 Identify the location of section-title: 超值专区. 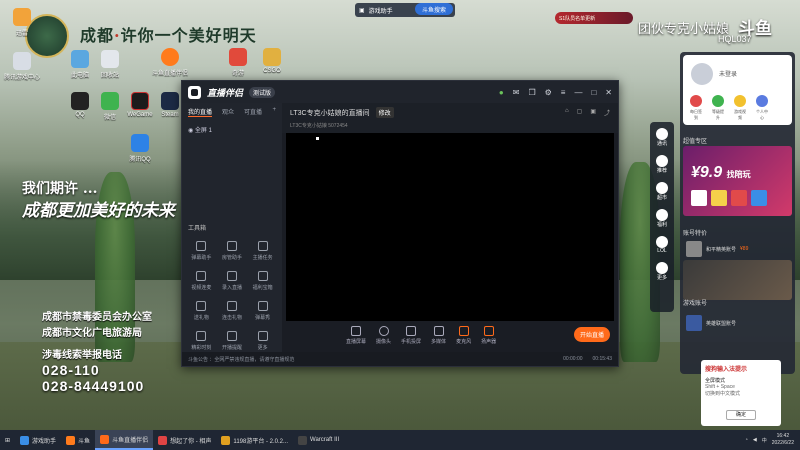
(695, 142).